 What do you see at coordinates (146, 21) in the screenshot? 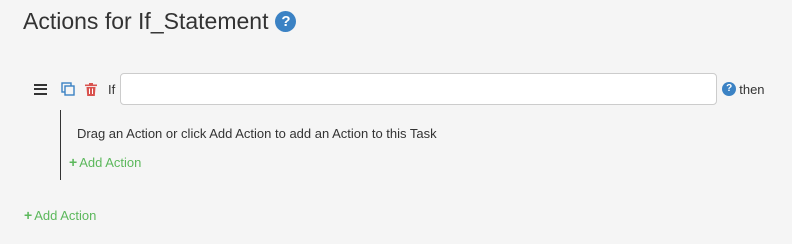
I see `page-title: Actions for If_Statement` at bounding box center [146, 21].